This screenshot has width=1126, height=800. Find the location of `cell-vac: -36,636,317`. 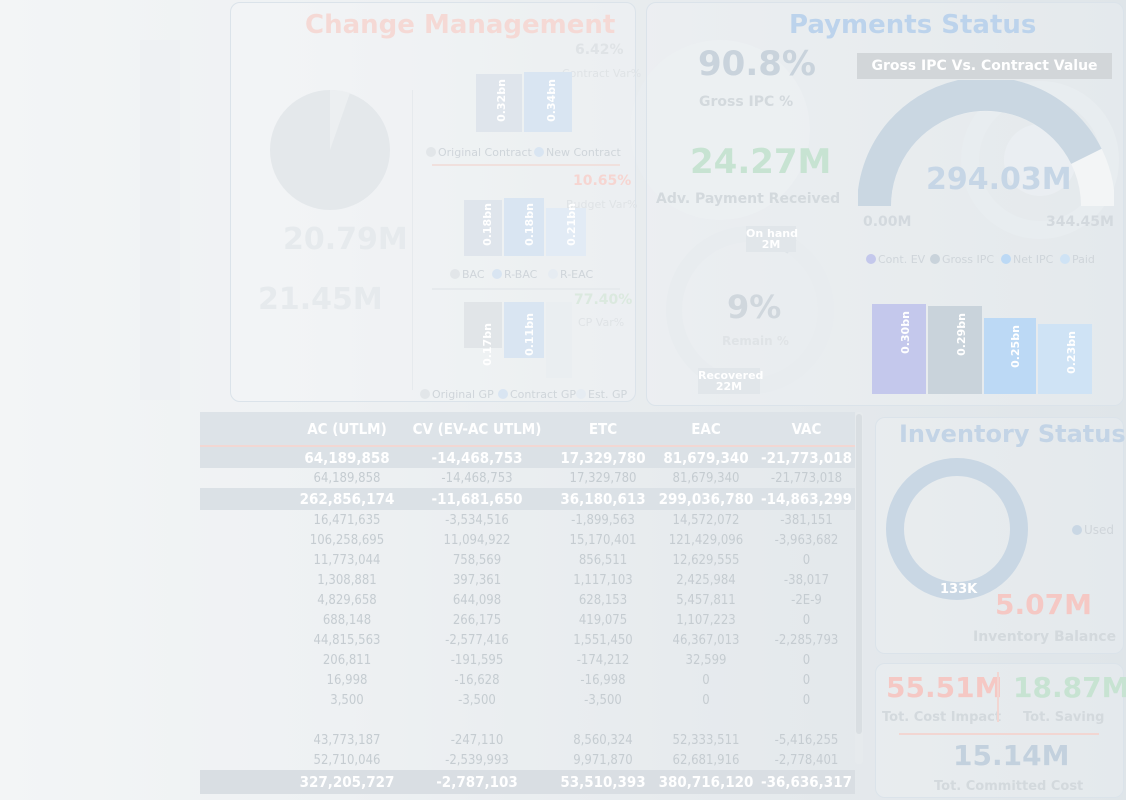

cell-vac: -36,636,317 is located at coordinates (806, 782).